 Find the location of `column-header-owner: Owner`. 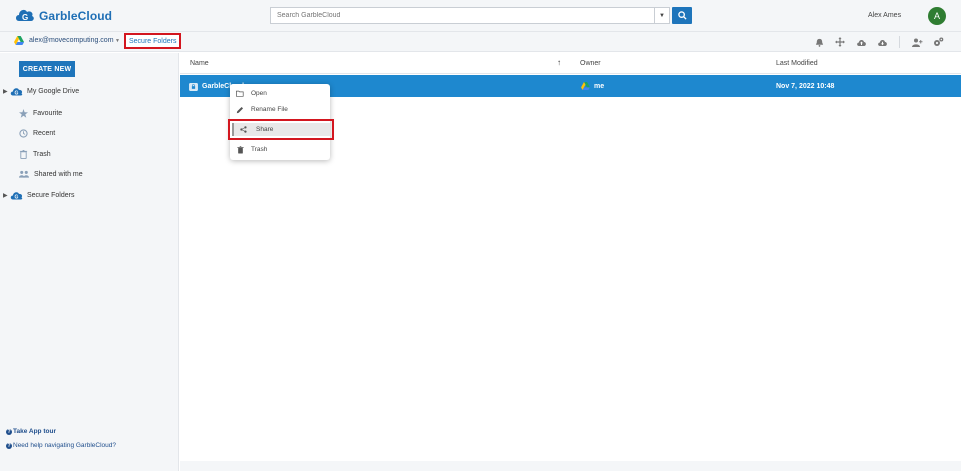

column-header-owner: Owner is located at coordinates (590, 63).